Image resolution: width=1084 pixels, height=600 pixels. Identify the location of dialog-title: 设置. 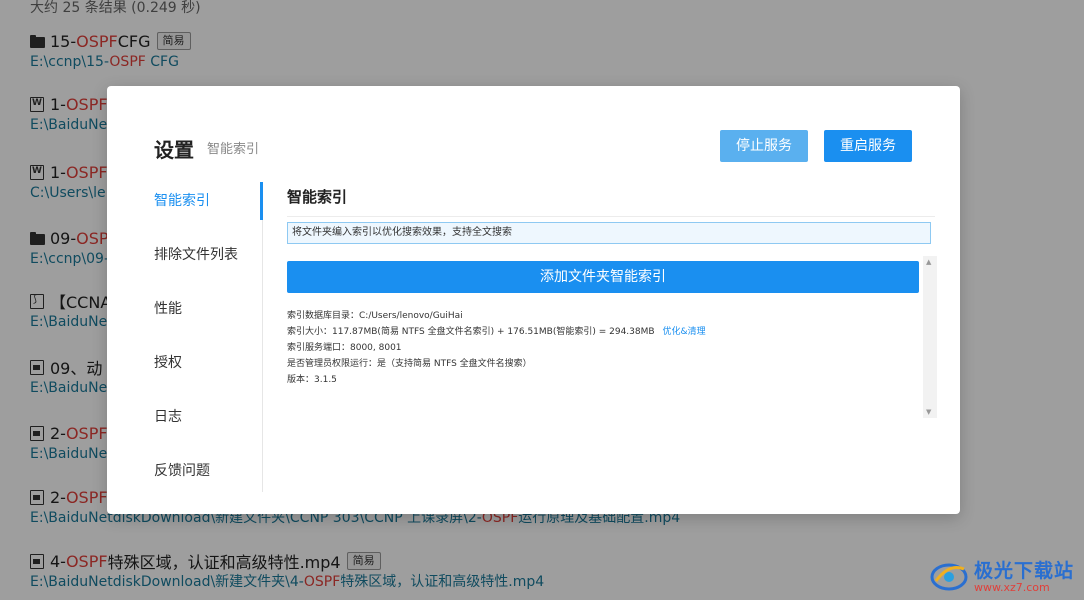
(174, 150).